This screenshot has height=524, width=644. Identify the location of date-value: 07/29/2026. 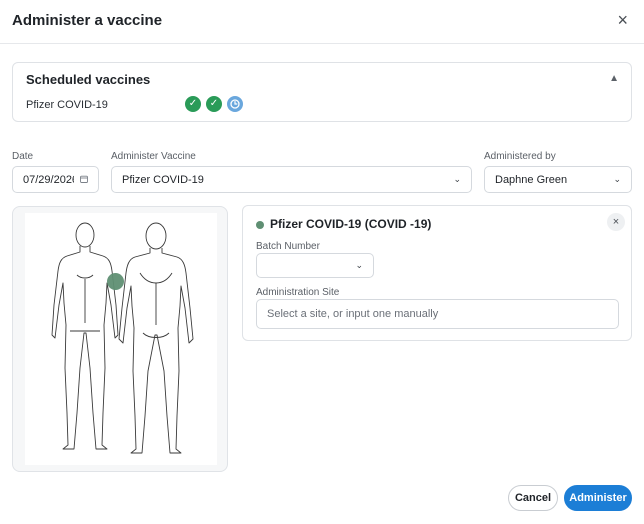
(48, 179).